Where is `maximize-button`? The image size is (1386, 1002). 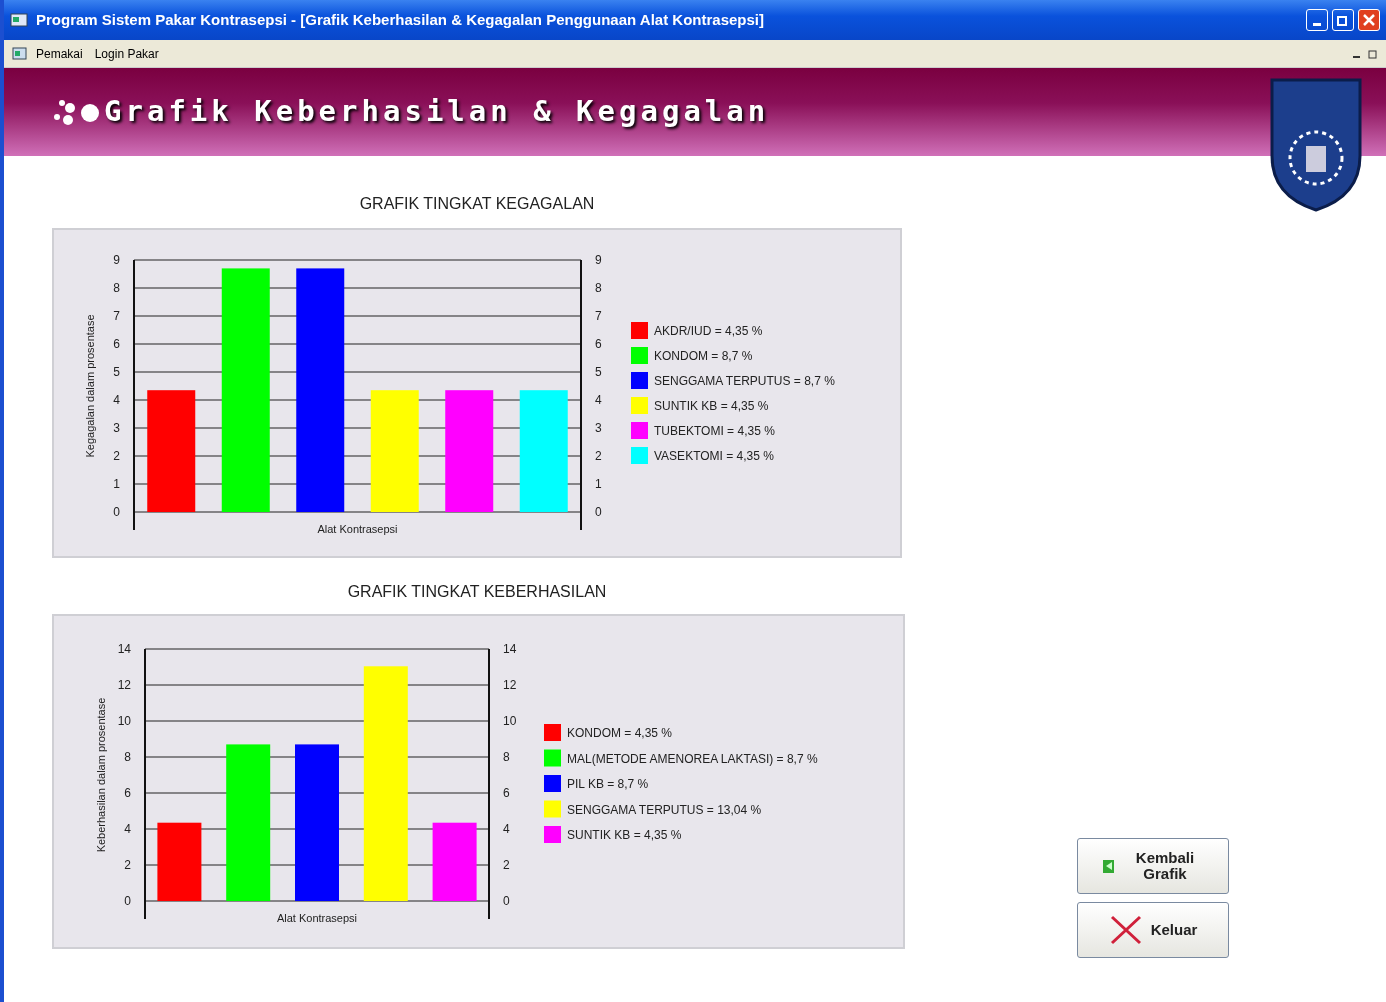 maximize-button is located at coordinates (1343, 20).